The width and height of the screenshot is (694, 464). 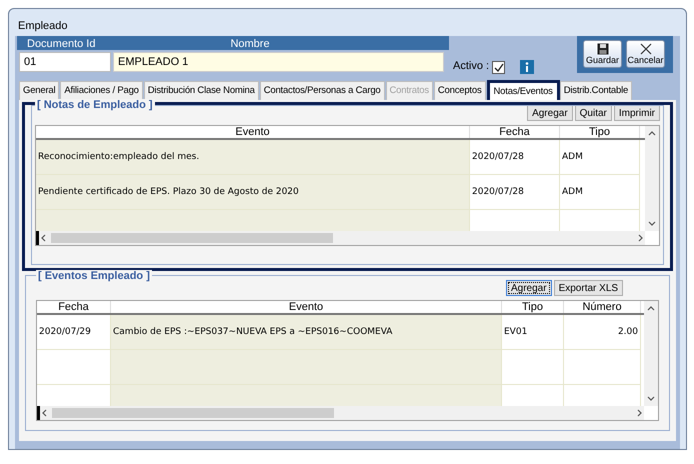 I want to click on toolbar-button: Quitar, so click(x=593, y=113).